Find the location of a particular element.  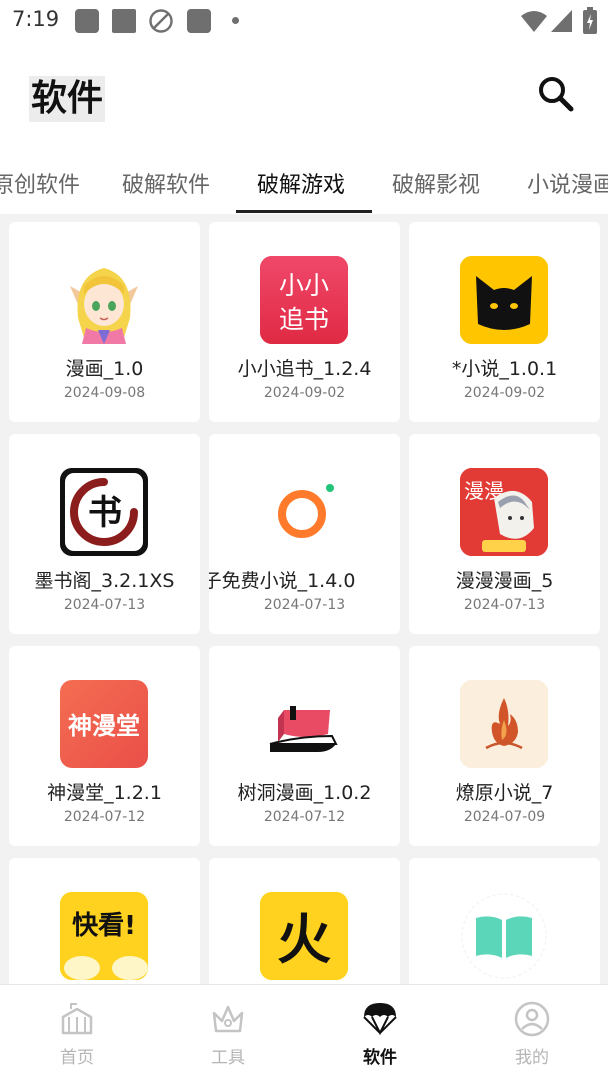

no-signal-icon is located at coordinates (161, 21).